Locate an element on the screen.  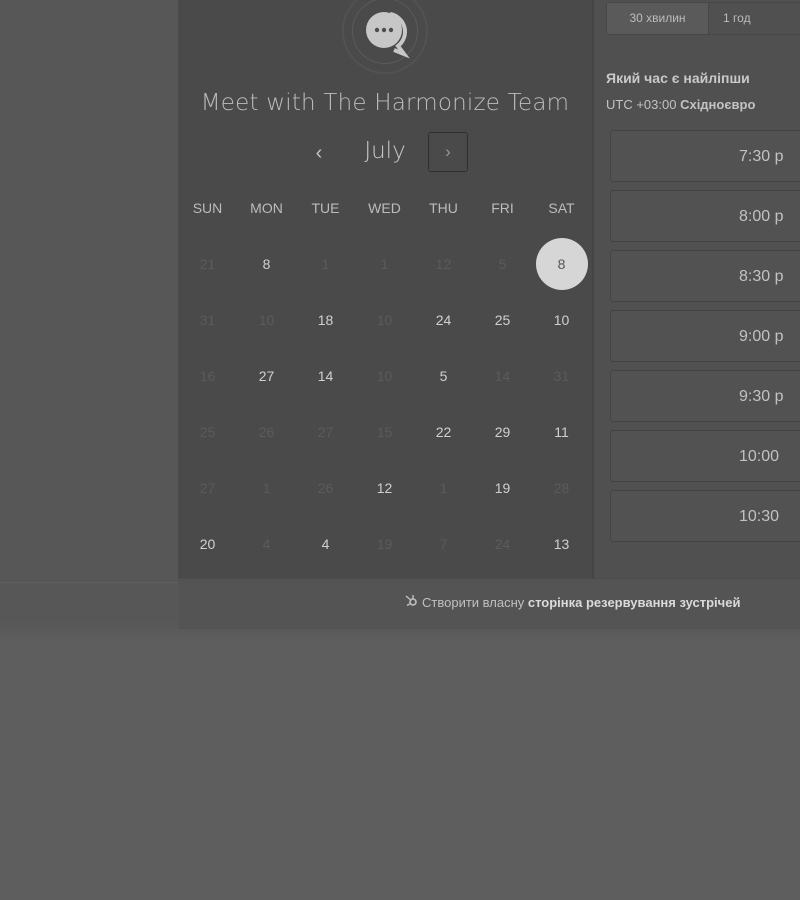
calendar-day: 16 is located at coordinates (207, 376).